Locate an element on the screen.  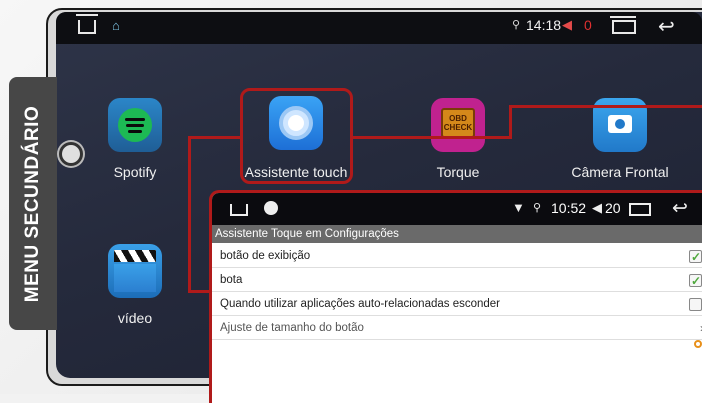
knob-icon is located at coordinates (71, 154).